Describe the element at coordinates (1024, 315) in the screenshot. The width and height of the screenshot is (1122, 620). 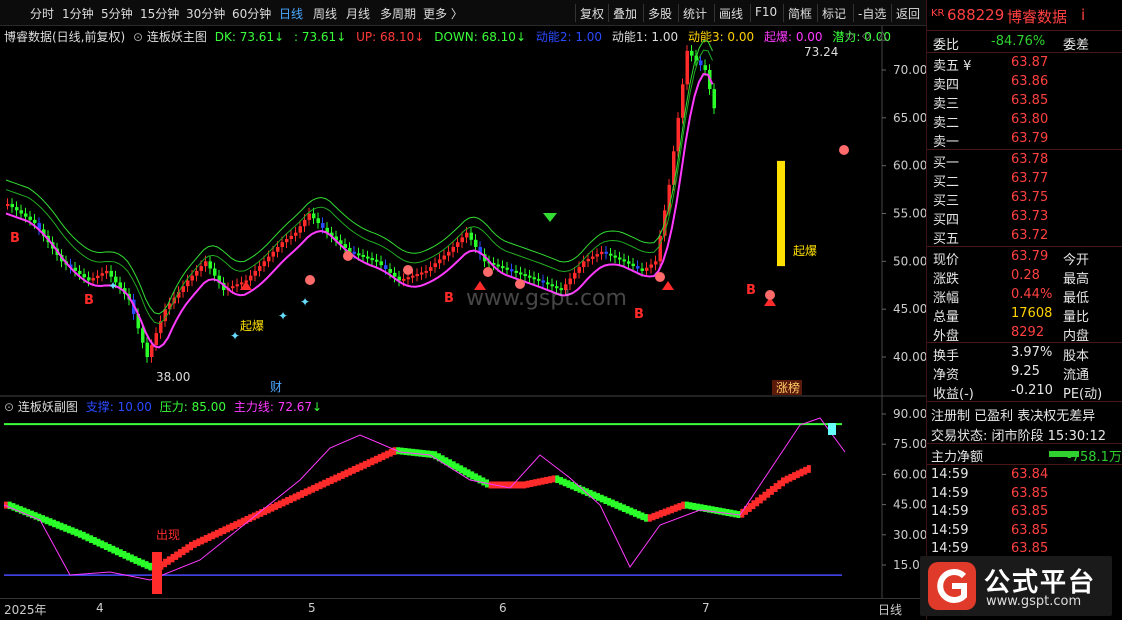
I see `quote-stat-row: 总量 17608 量比` at that location.